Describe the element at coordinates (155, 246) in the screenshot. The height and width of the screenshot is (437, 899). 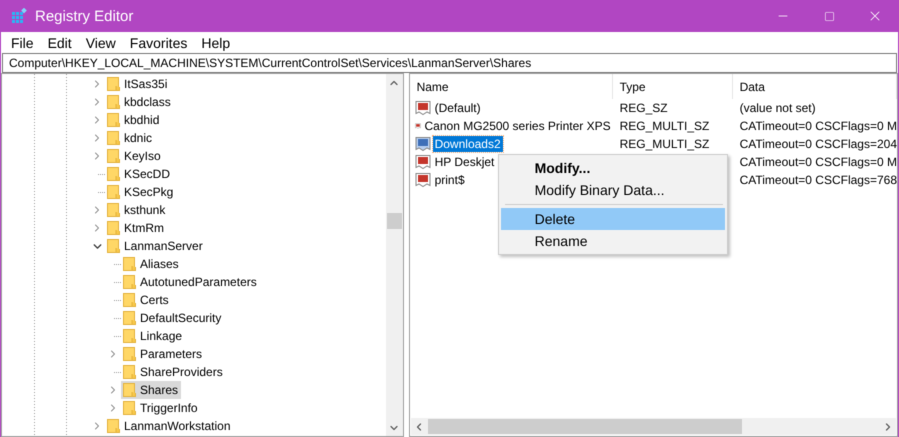
I see `tree-item: LanmanServer` at that location.